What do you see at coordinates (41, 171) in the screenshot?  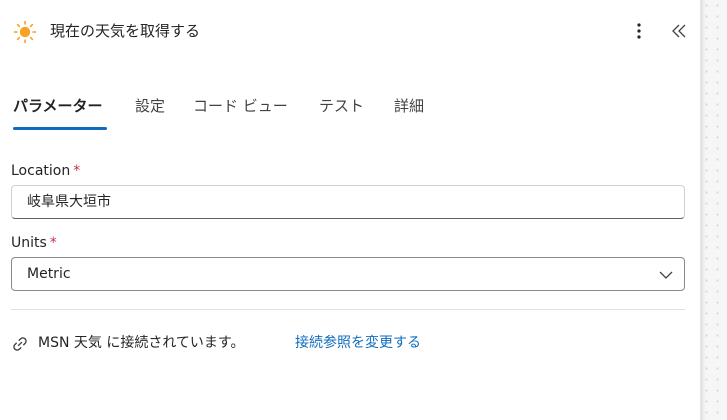 I see `location-label-text: Location` at bounding box center [41, 171].